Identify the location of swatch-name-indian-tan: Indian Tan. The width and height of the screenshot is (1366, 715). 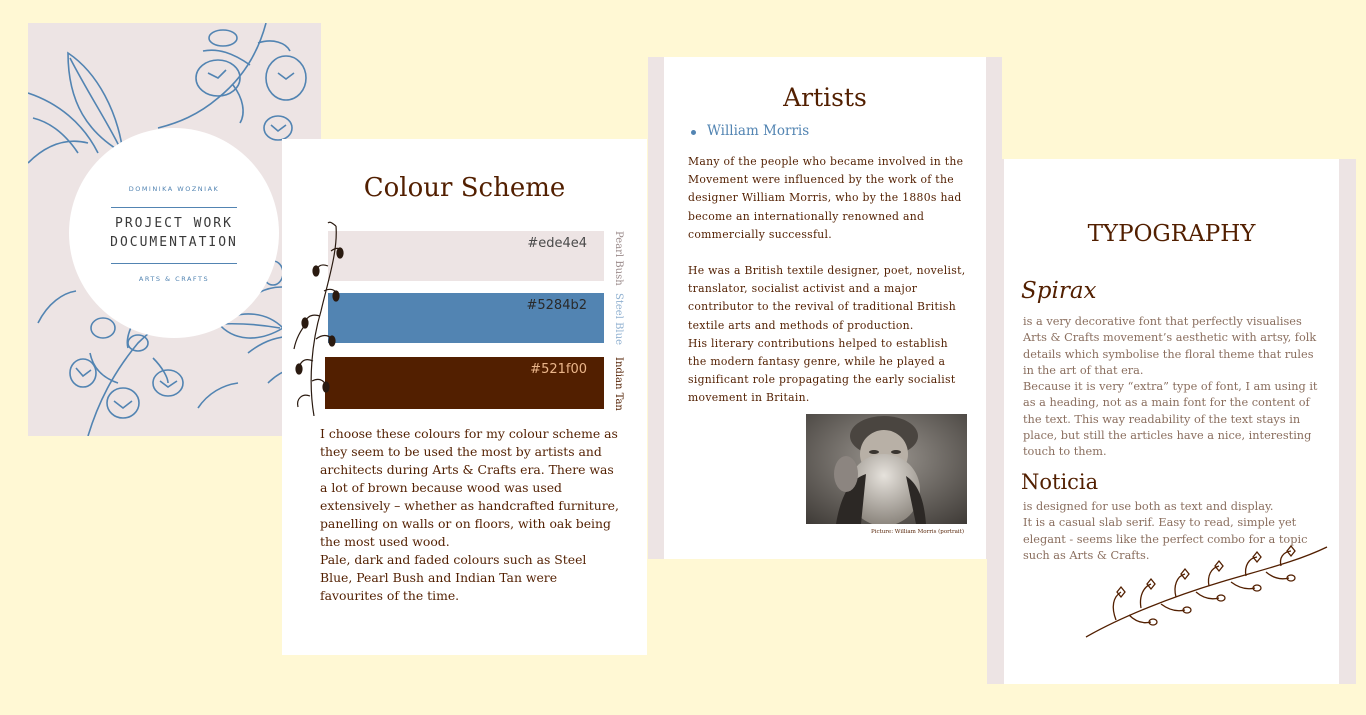
(618, 384).